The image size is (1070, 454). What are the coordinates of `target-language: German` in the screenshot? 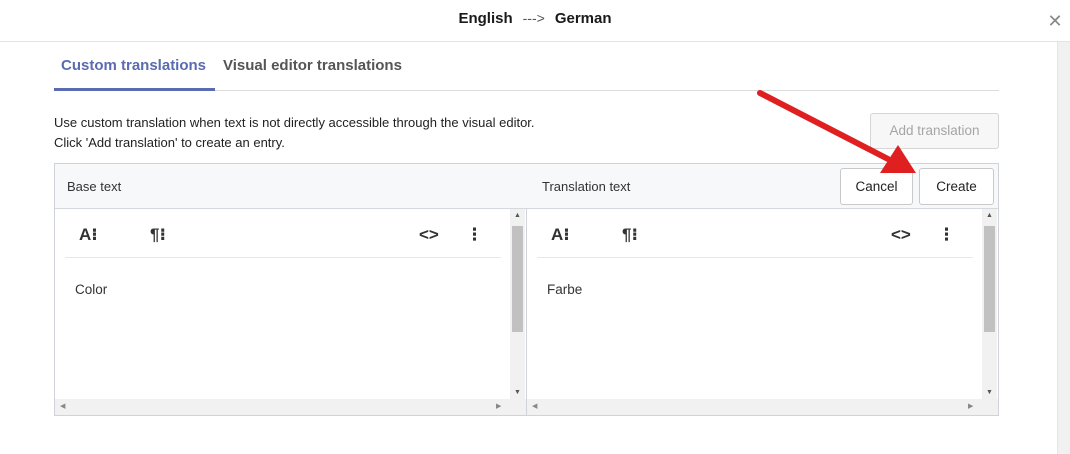 It's located at (583, 18).